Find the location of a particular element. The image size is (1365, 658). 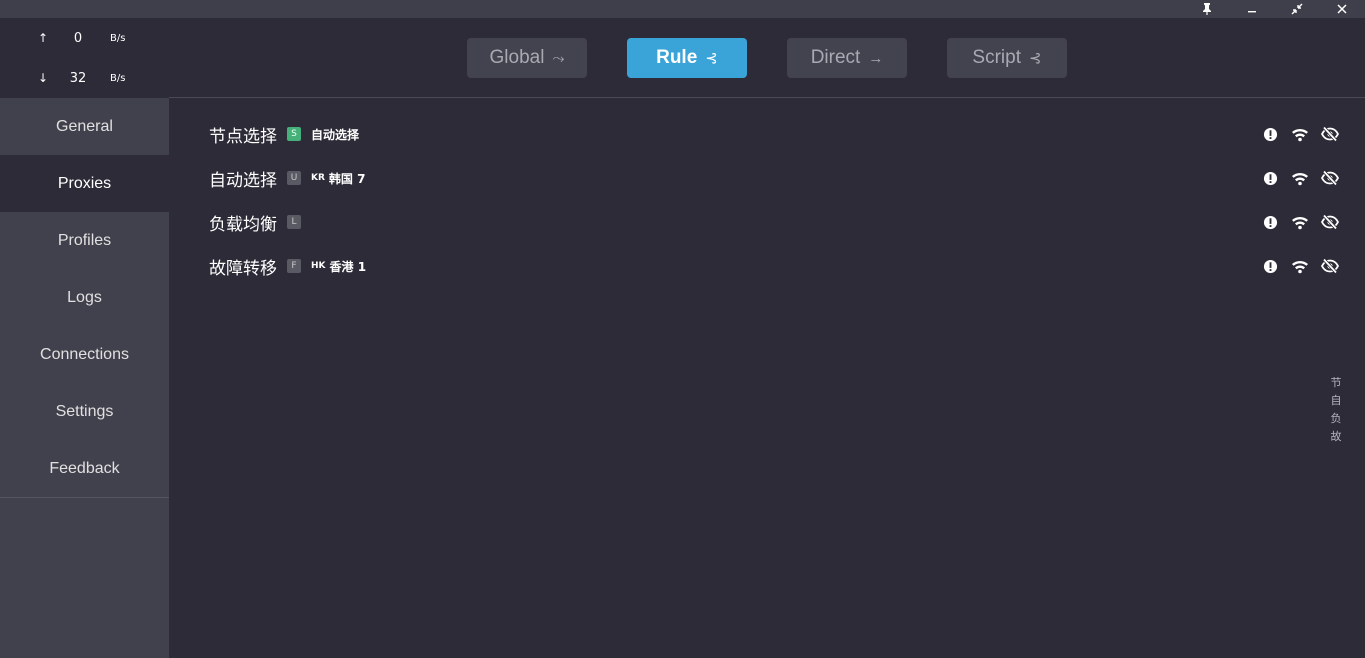

mode-label: Global is located at coordinates (517, 57).